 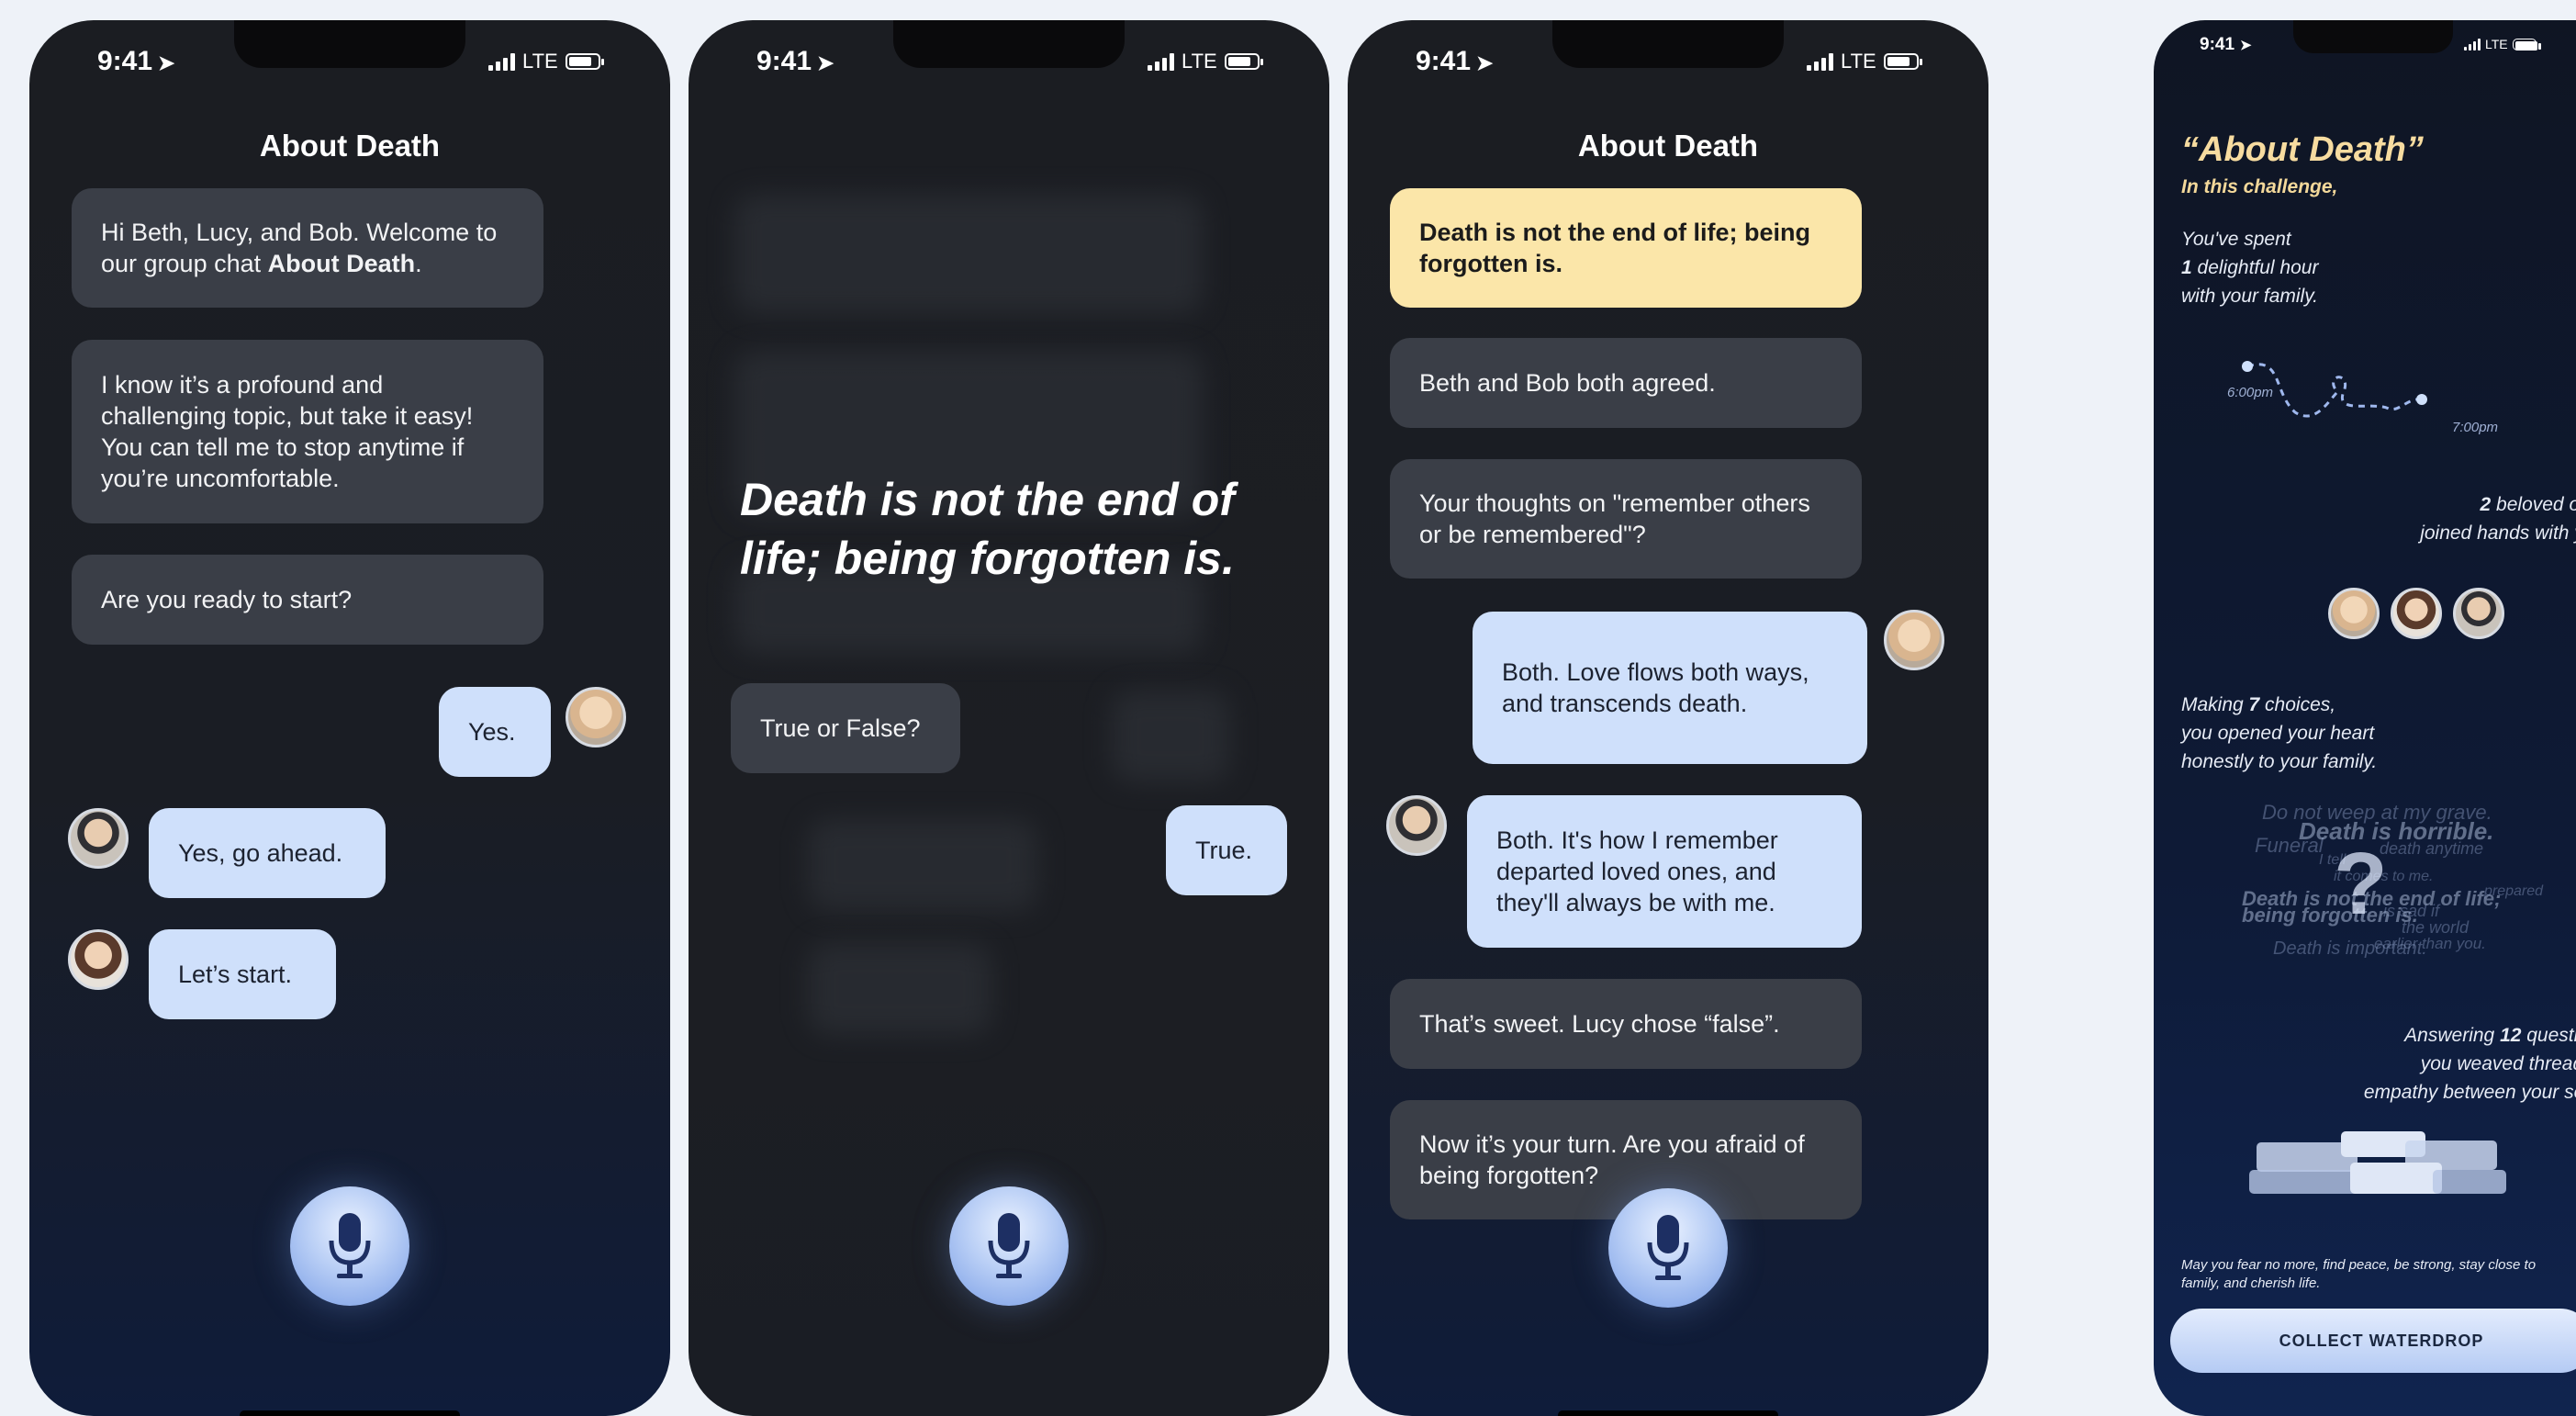 What do you see at coordinates (495, 732) in the screenshot?
I see `user-reply-beth: Yes.` at bounding box center [495, 732].